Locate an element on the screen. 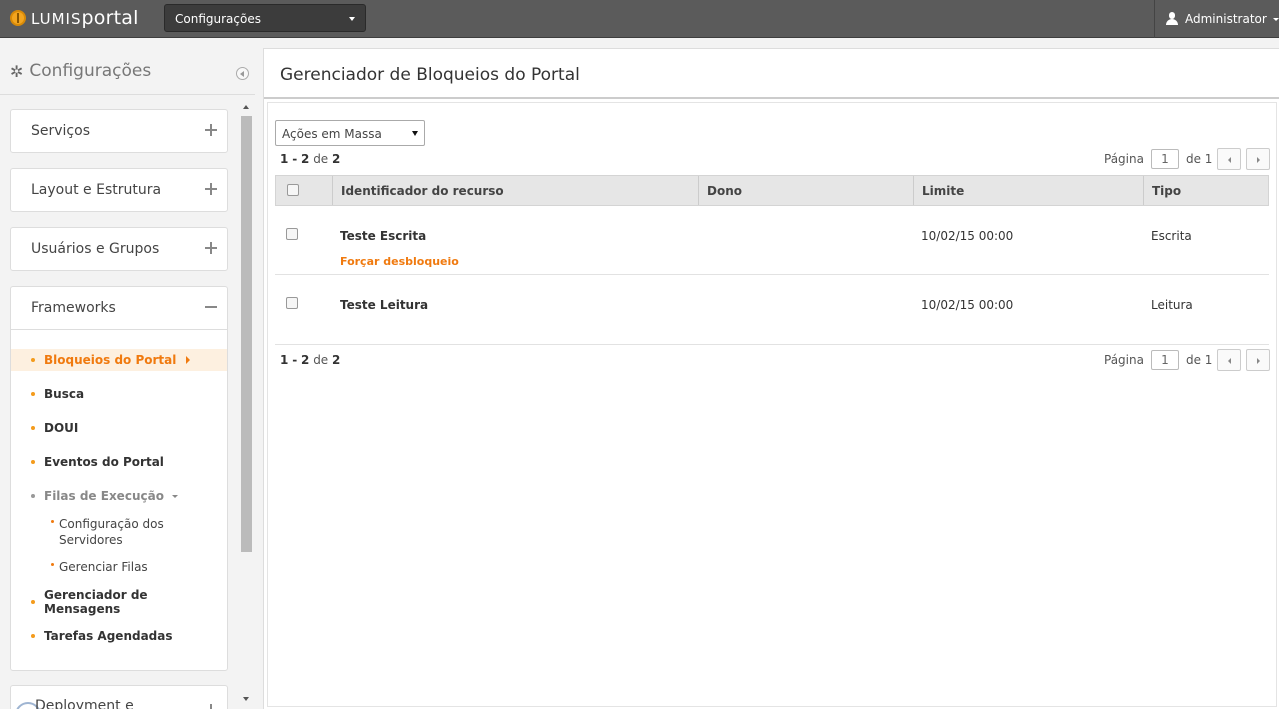 The width and height of the screenshot is (1279, 709). frameworks-header: Frameworks is located at coordinates (119, 308).